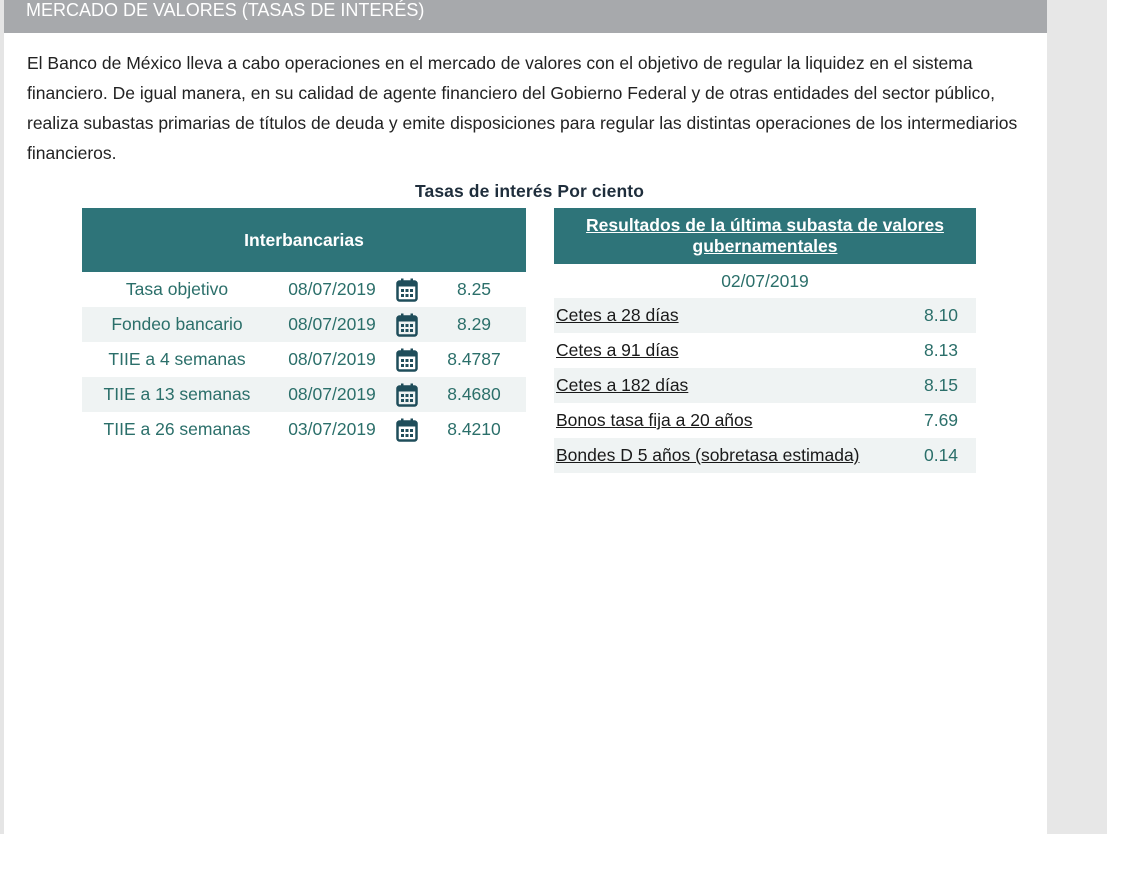 Image resolution: width=1128 pixels, height=874 pixels. Describe the element at coordinates (177, 429) in the screenshot. I see `rate-name: TIIE a 26 semanas` at that location.